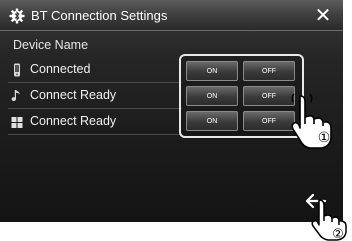 The height and width of the screenshot is (241, 352). I want to click on music-note-icon, so click(16, 96).